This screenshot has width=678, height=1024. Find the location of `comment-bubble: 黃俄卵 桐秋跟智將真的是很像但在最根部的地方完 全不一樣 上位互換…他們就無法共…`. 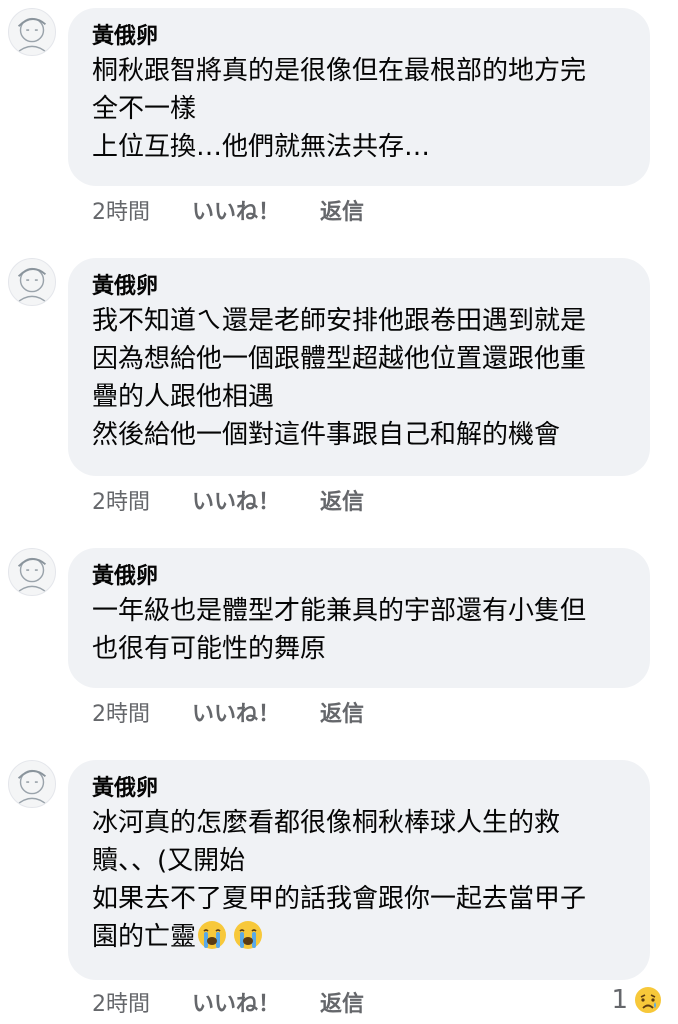

comment-bubble: 黃俄卵 桐秋跟智將真的是很像但在最根部的地方完 全不一樣 上位互換…他們就無法共… is located at coordinates (359, 97).